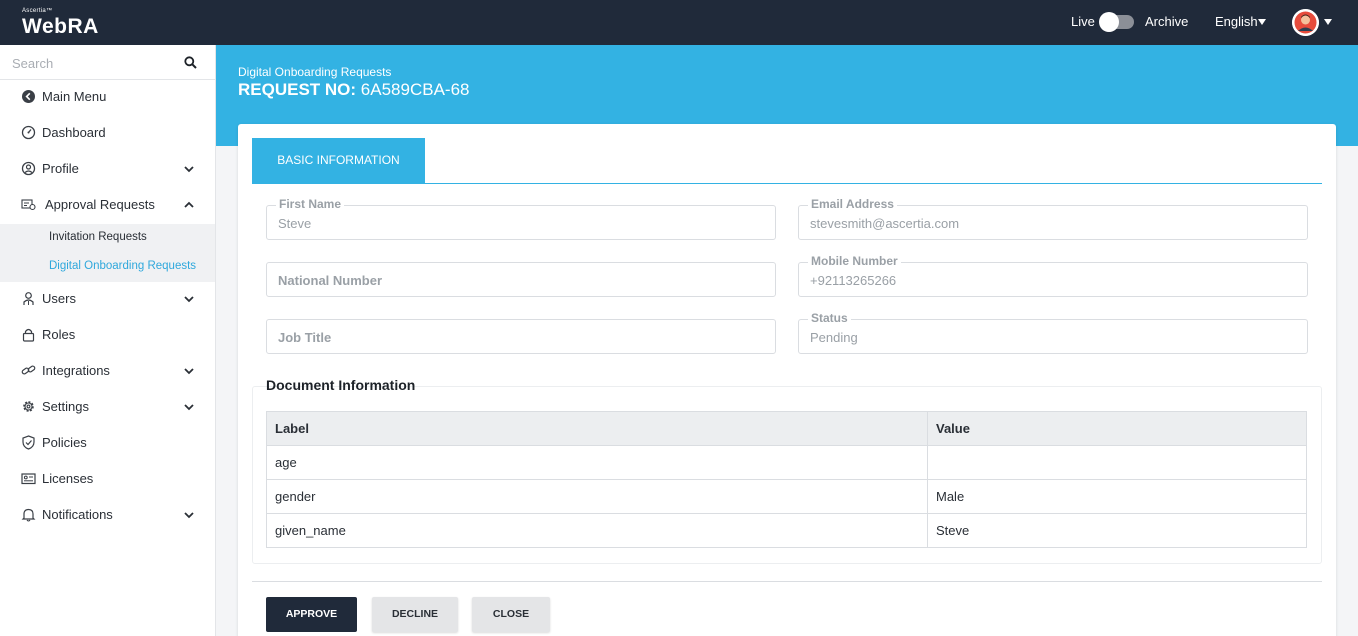 The image size is (1358, 636). What do you see at coordinates (100, 204) in the screenshot?
I see `sidebar-item-label: Approval Requests` at bounding box center [100, 204].